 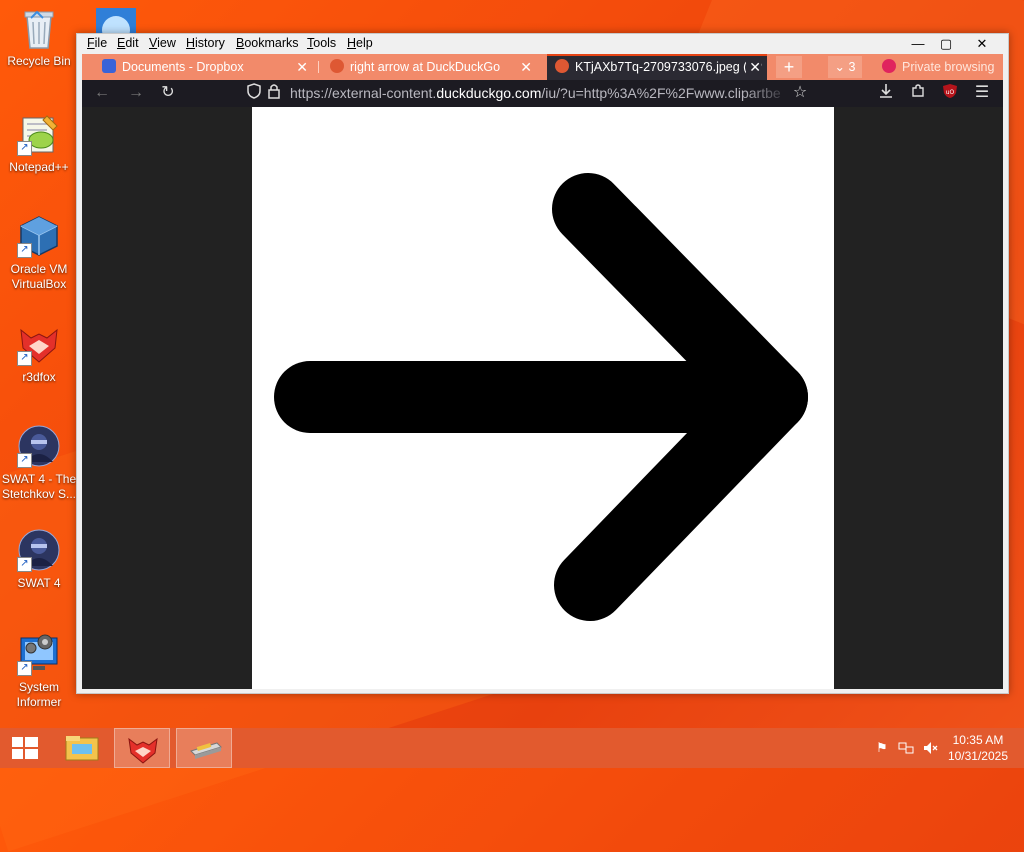 I want to click on forward-button: →, so click(x=136, y=93).